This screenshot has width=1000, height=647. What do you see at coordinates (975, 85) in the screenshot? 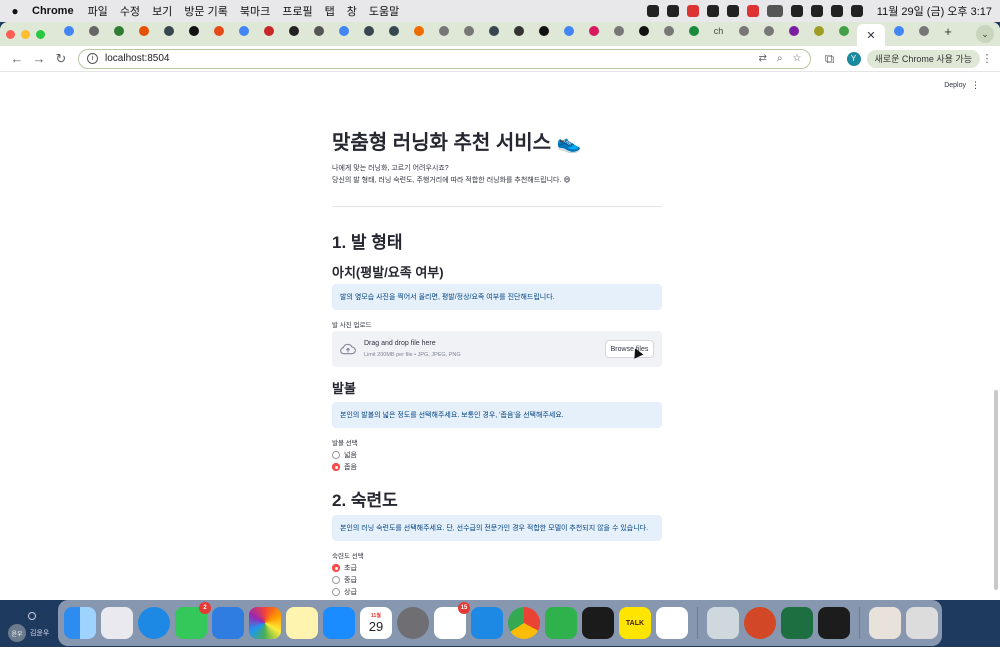
I see `app-menu-icon: ⋮` at bounding box center [975, 85].